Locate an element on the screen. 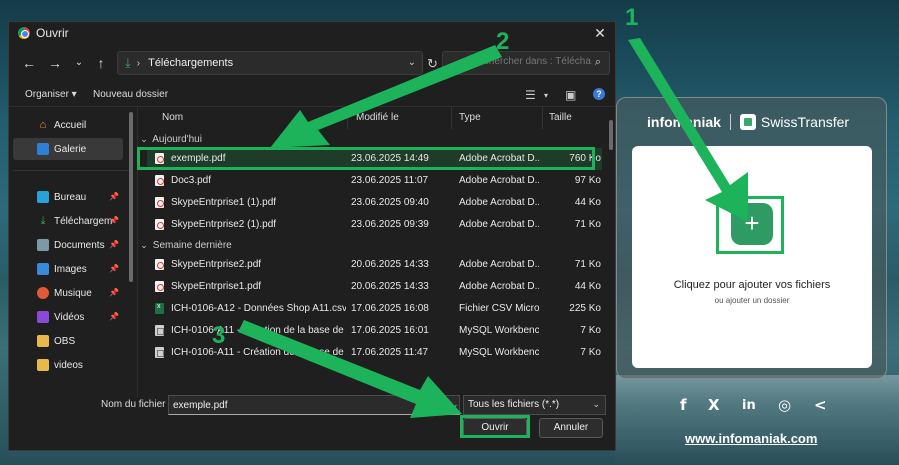 The width and height of the screenshot is (899, 465). organize-menu: Organiser ▾ is located at coordinates (51, 94).